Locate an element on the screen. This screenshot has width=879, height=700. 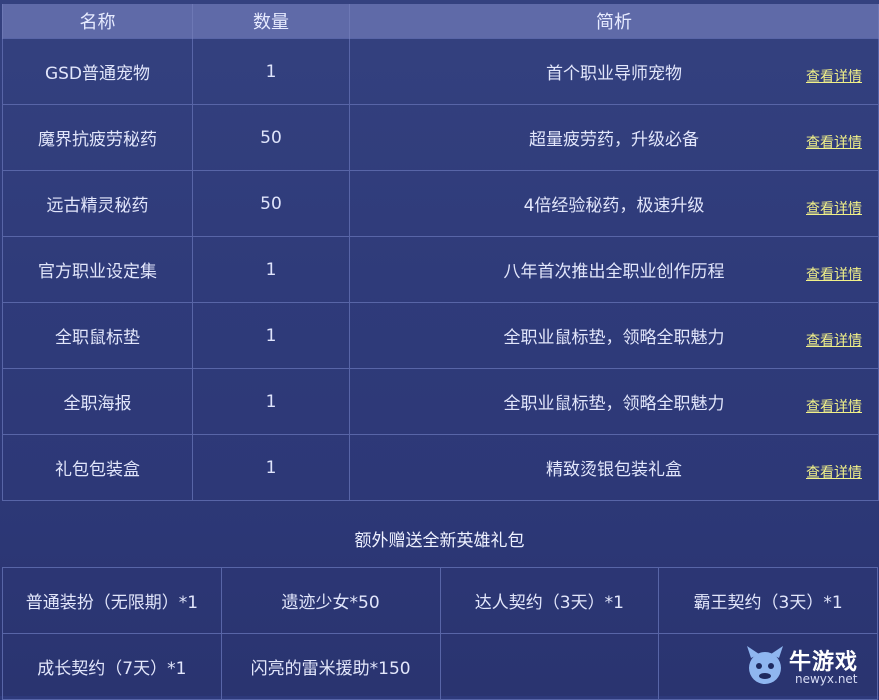
item-name: 官方职业设定集 is located at coordinates (97, 269).